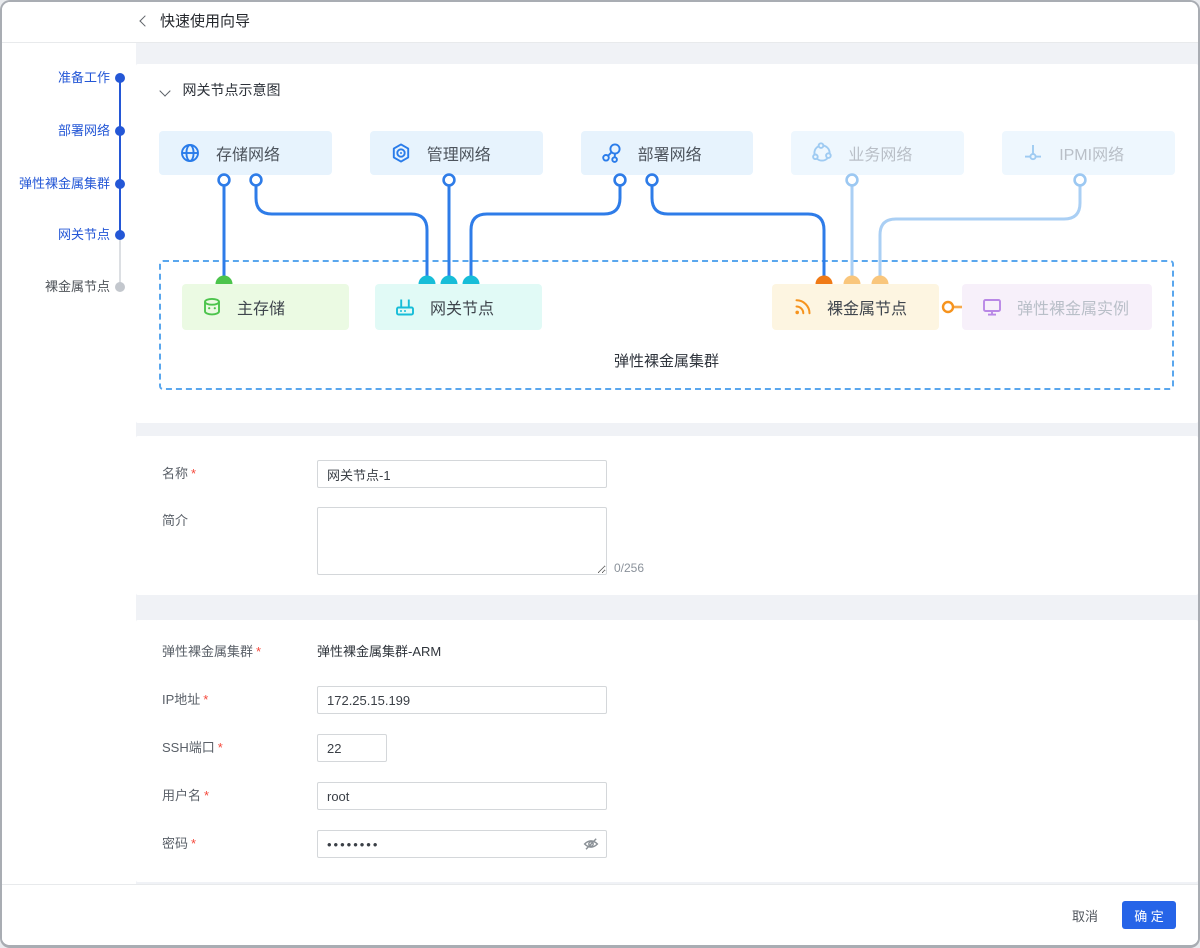 The height and width of the screenshot is (948, 1200). Describe the element at coordinates (680, 700) in the screenshot. I see `ip-row: IP地址 *` at that location.